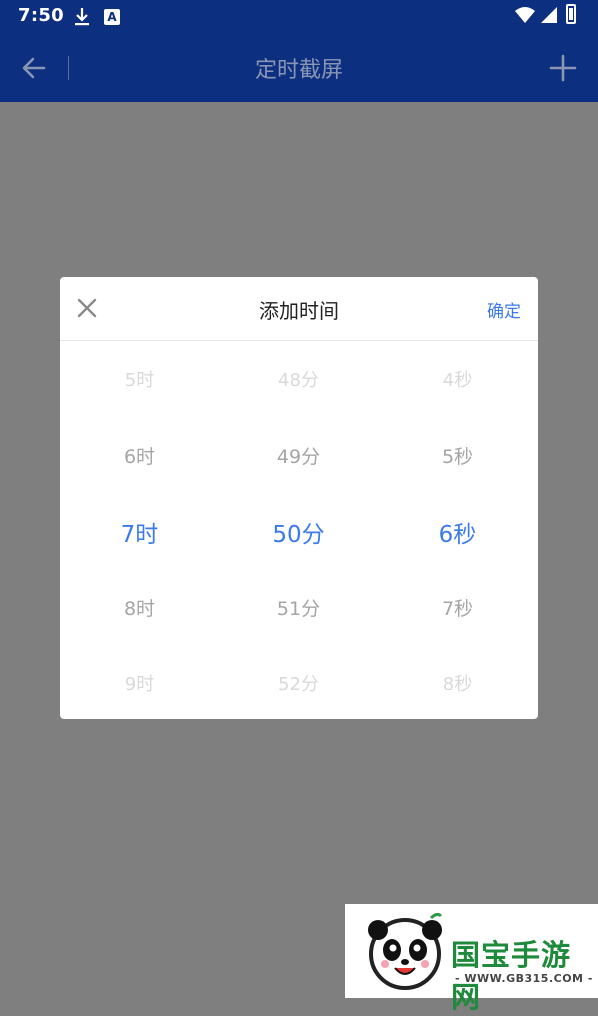 Image resolution: width=598 pixels, height=1016 pixels. I want to click on picker-item: 4秒, so click(457, 379).